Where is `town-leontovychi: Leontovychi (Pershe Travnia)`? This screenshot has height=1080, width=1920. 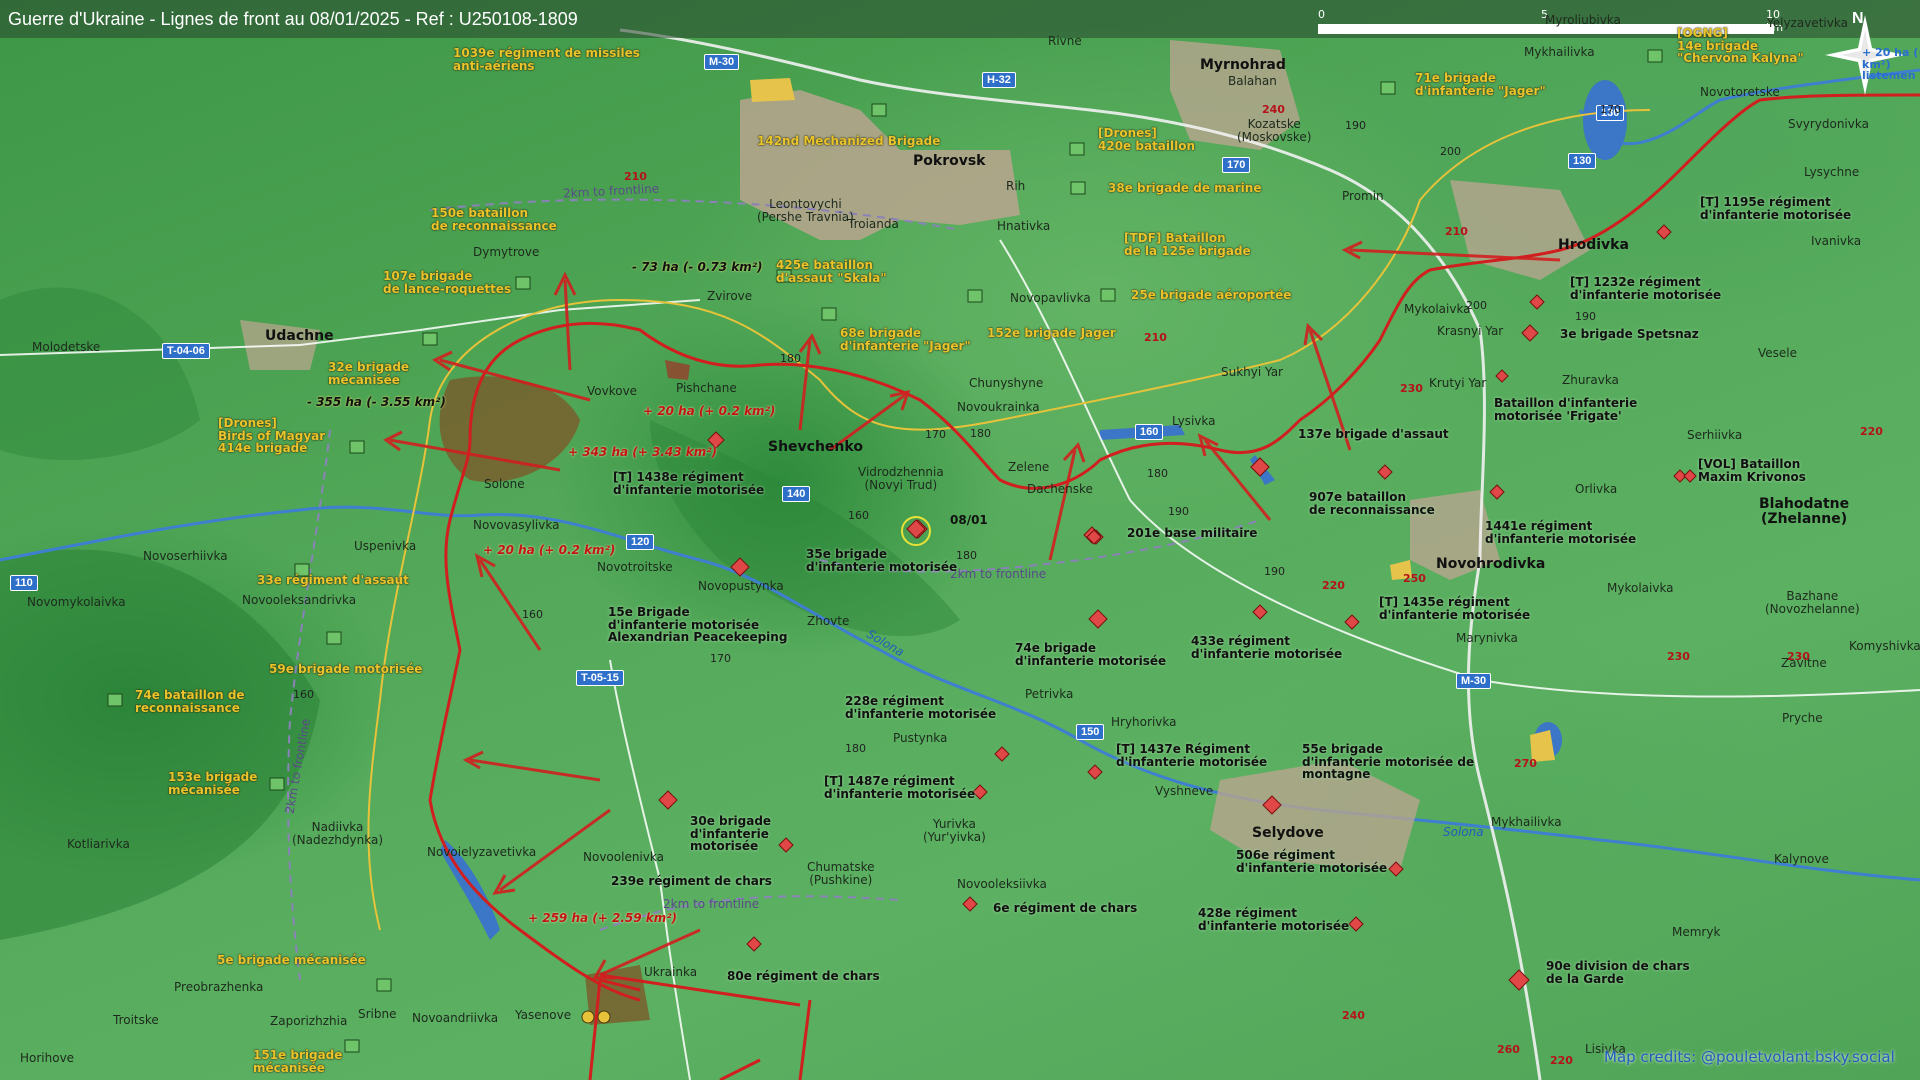 town-leontovychi: Leontovychi (Pershe Travnia) is located at coordinates (805, 210).